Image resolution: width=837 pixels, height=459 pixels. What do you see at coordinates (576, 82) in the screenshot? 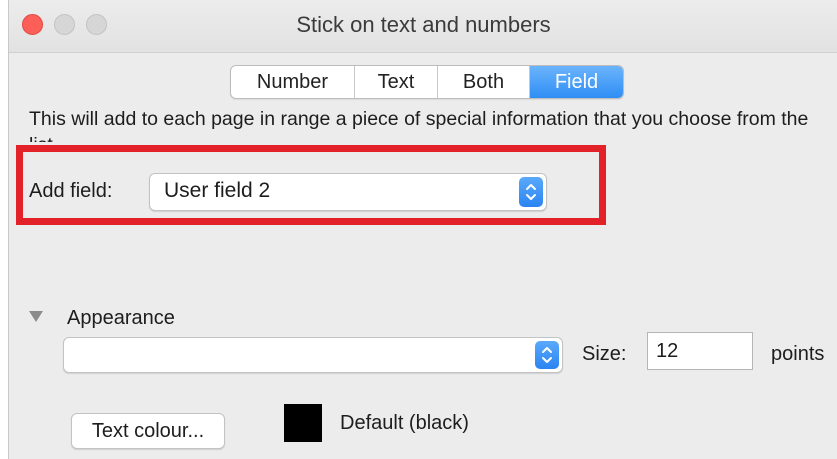
I see `tab-field: Field` at bounding box center [576, 82].